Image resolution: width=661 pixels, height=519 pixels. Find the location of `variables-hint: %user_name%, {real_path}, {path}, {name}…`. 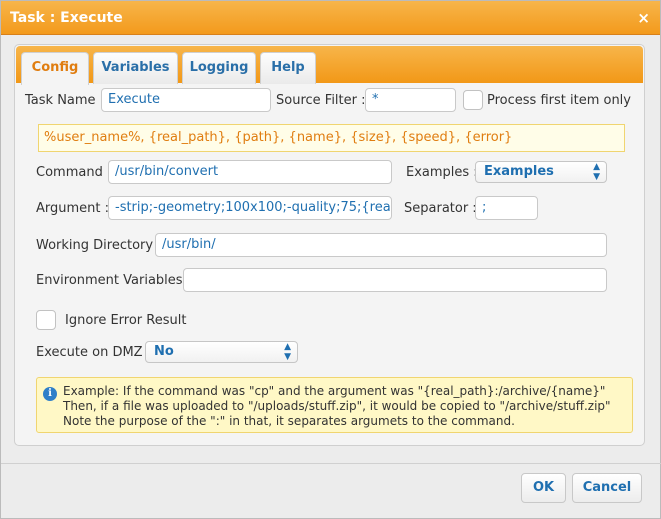

variables-hint: %user_name%, {real_path}, {path}, {name}… is located at coordinates (331, 138).